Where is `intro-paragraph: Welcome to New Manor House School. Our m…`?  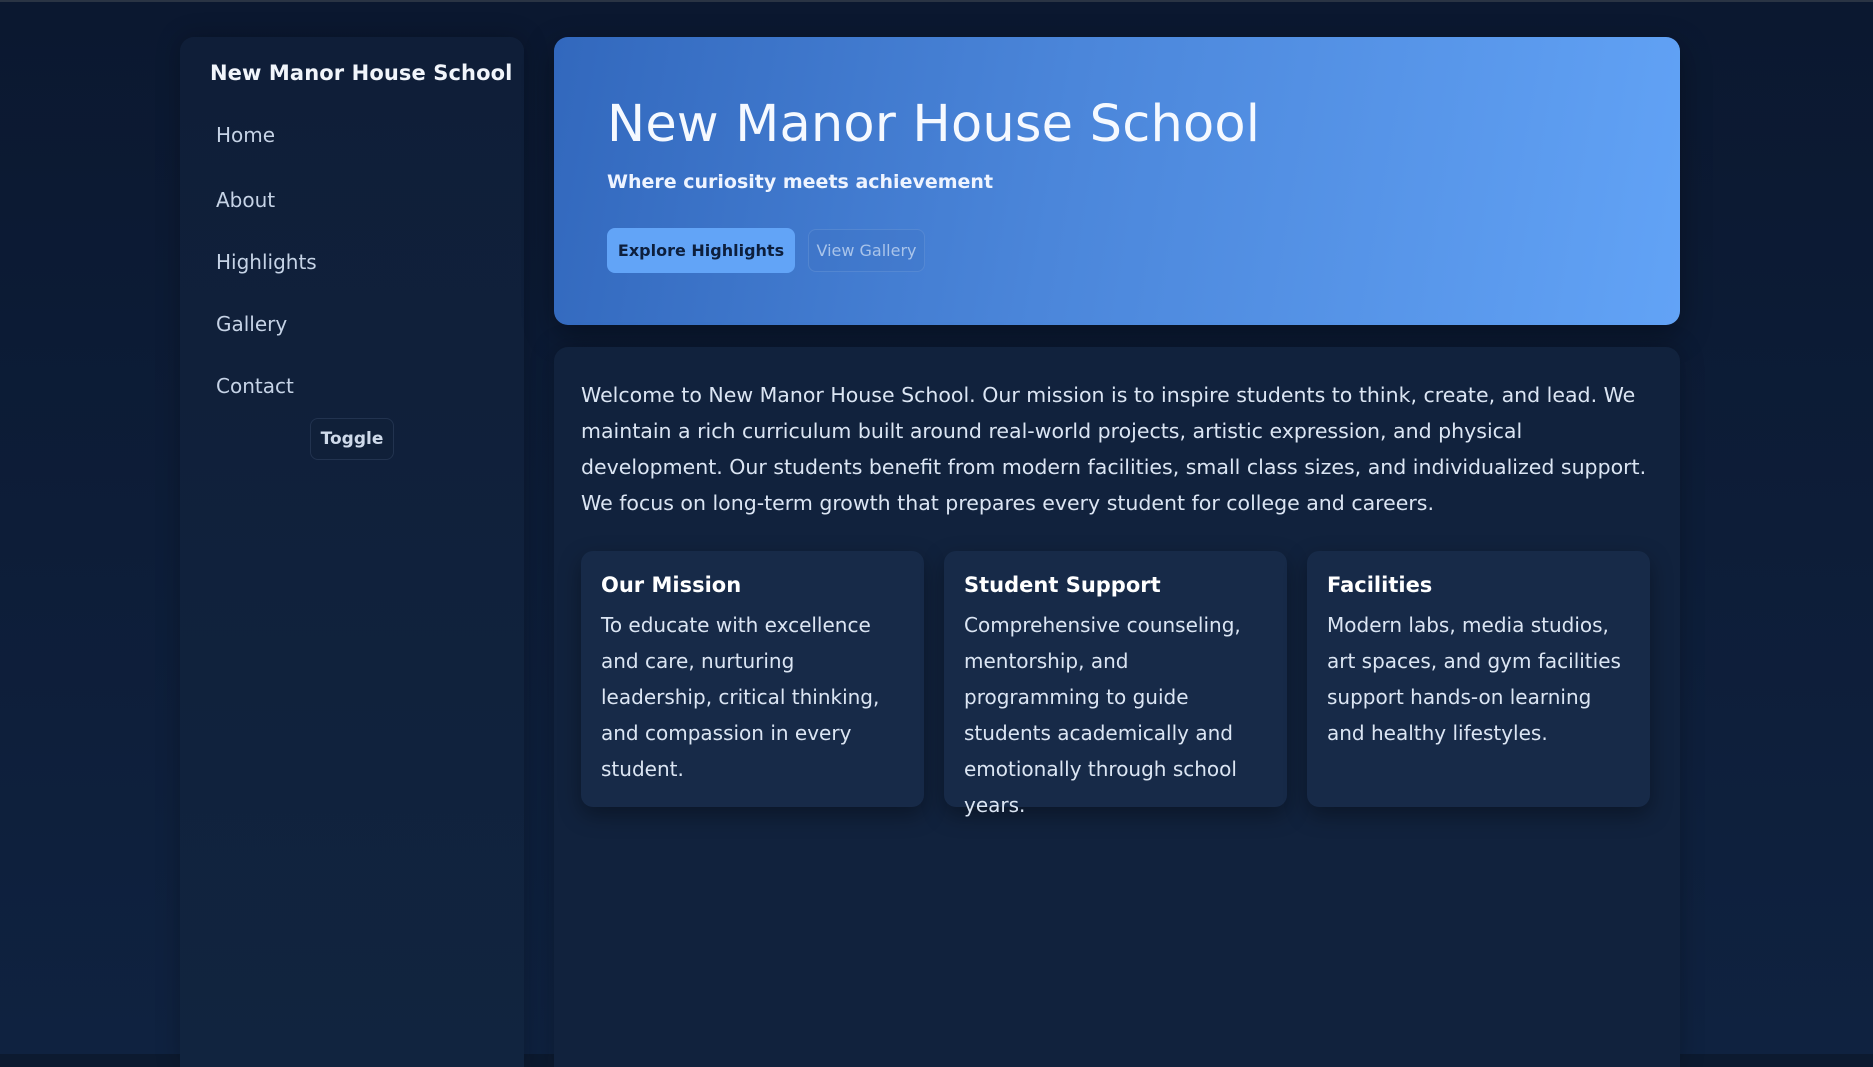
intro-paragraph: Welcome to New Manor House School. Our m… is located at coordinates (1114, 449).